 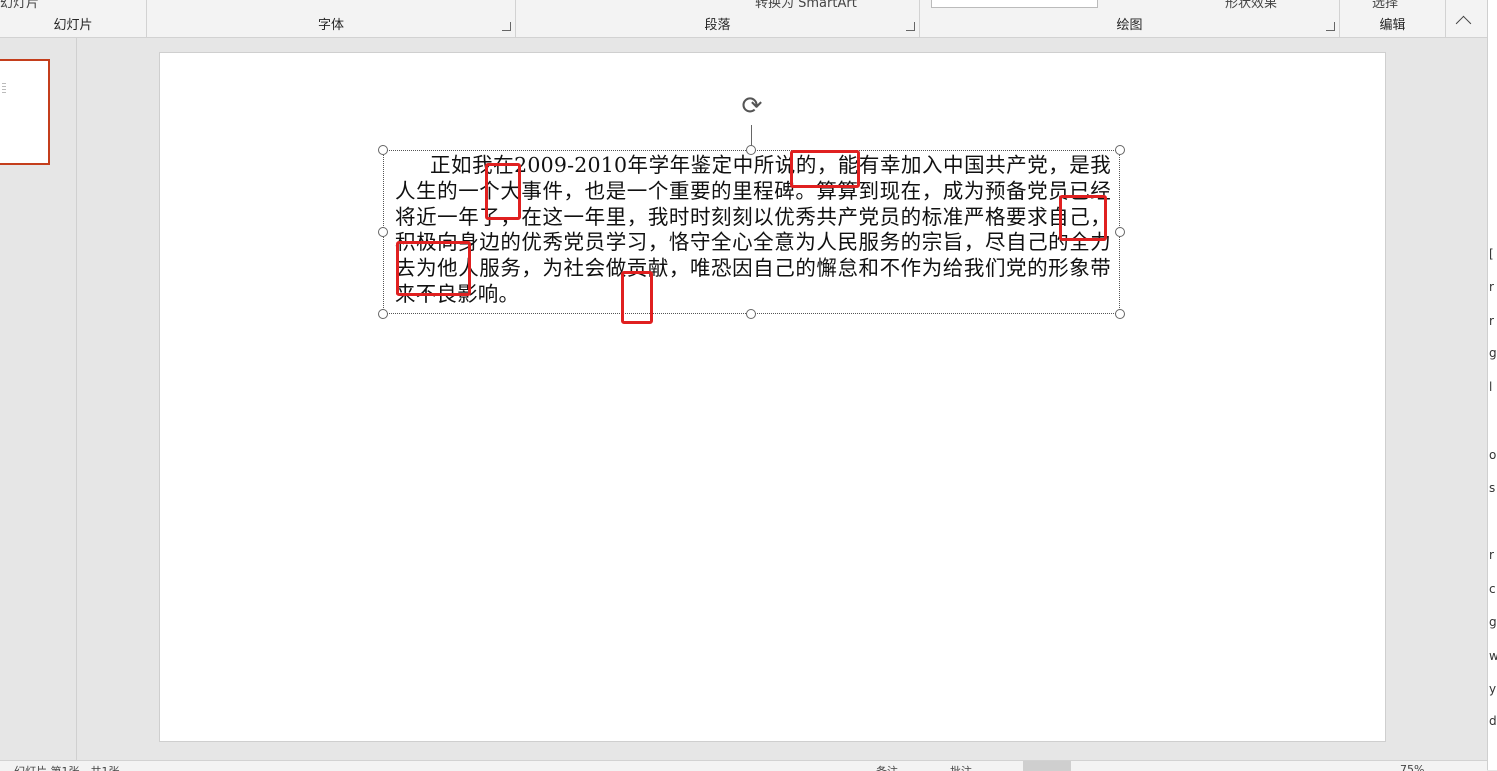 I want to click on resize-handle-bottom-left, so click(x=383, y=314).